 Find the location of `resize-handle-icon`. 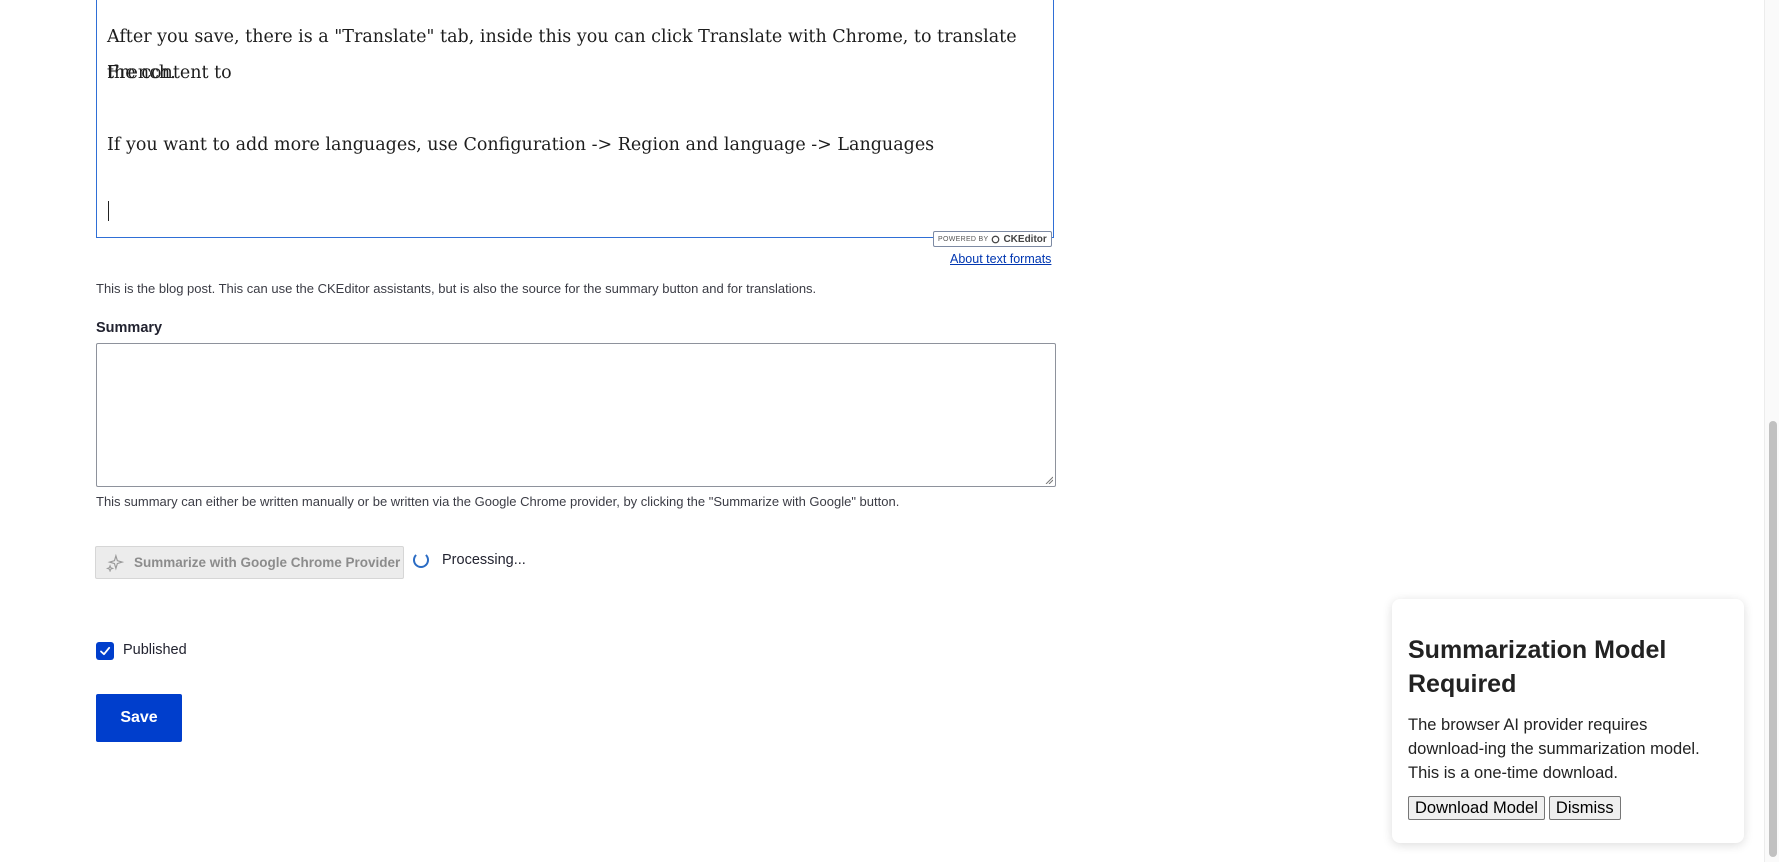

resize-handle-icon is located at coordinates (1049, 480).